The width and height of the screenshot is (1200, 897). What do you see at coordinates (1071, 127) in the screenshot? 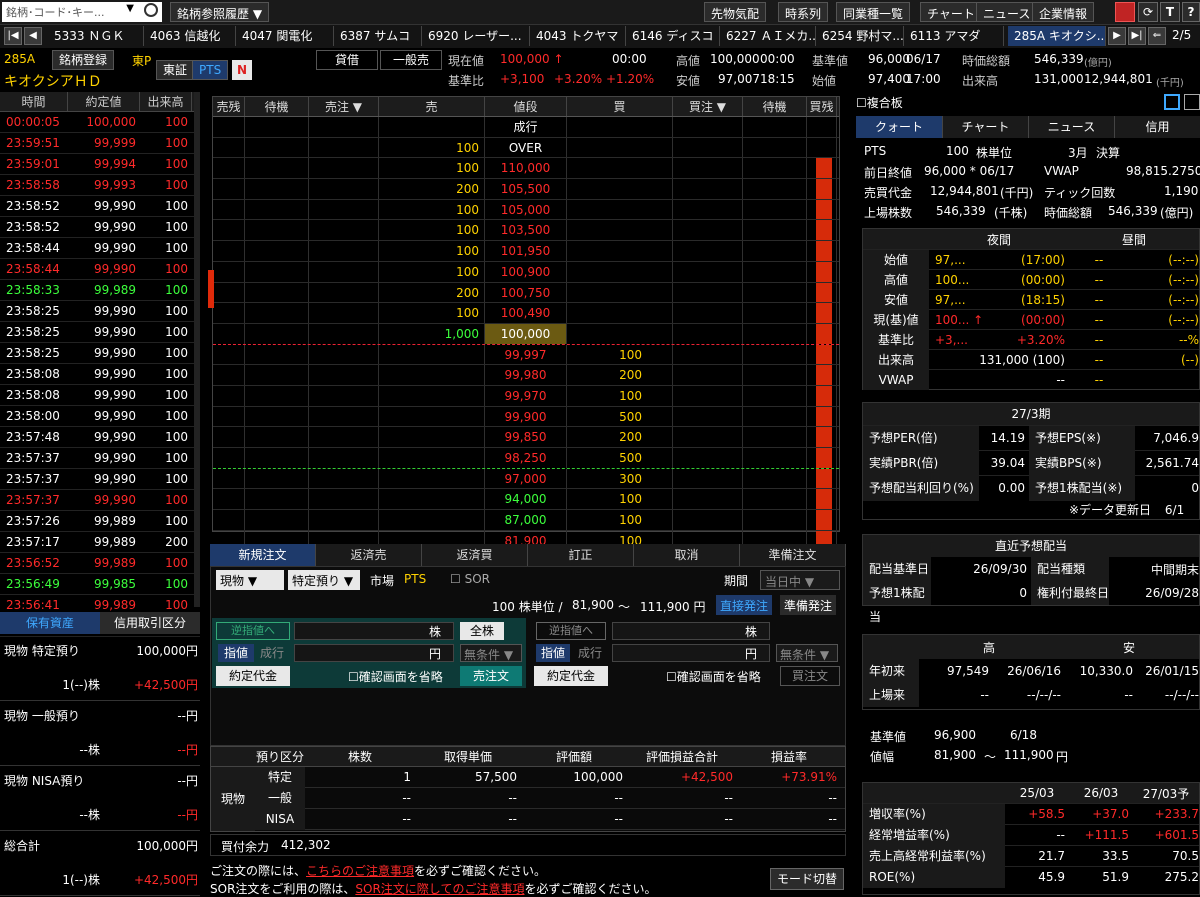
I see `tab-news: ニュース` at bounding box center [1071, 127].